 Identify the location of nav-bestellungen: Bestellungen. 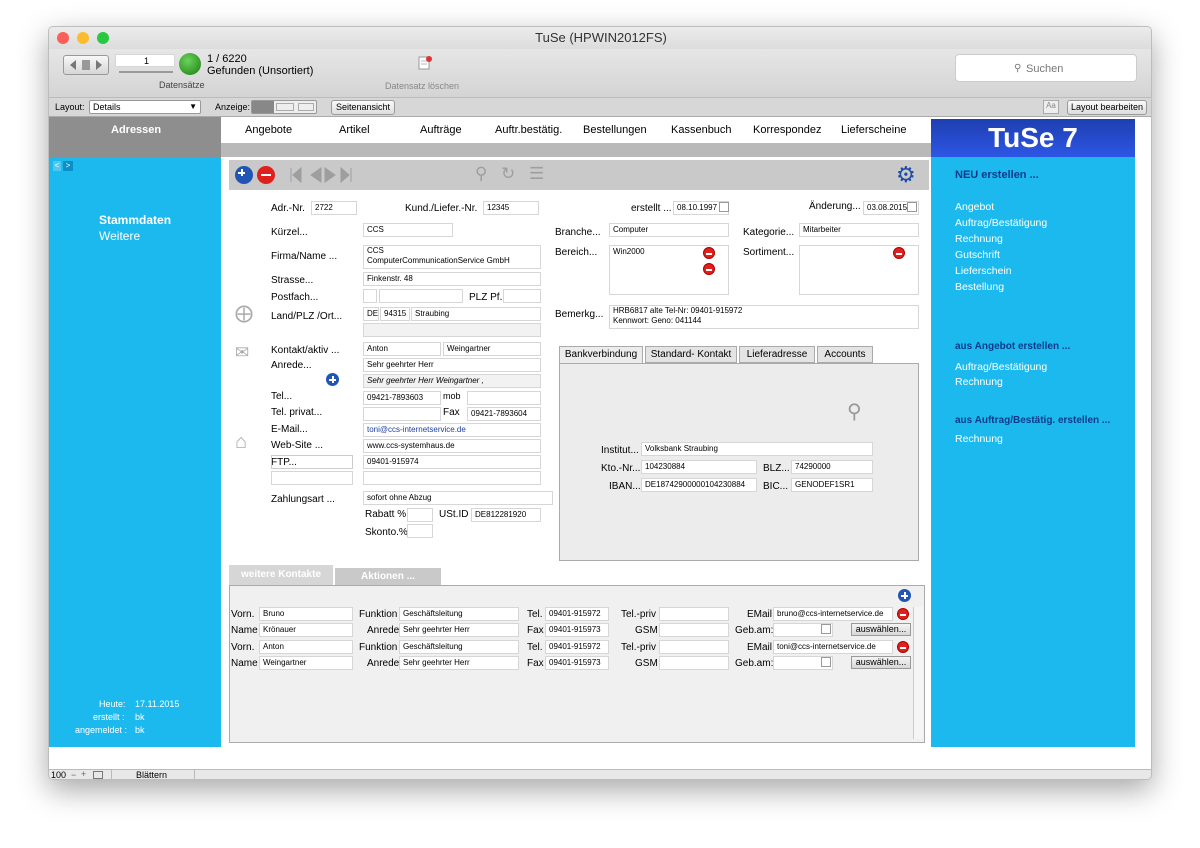
(615, 130).